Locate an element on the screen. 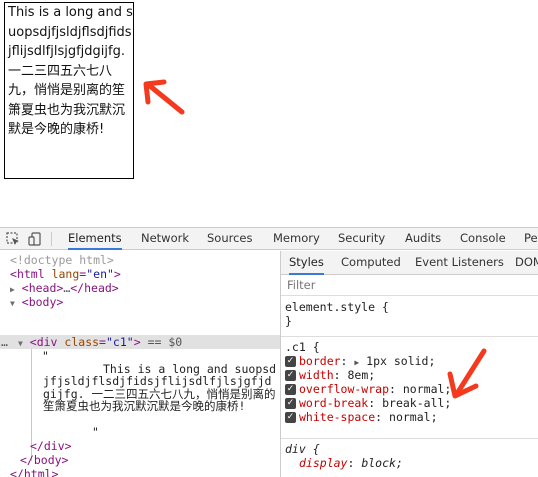 Image resolution: width=538 pixels, height=477 pixels. annotation-arrow-top is located at coordinates (164, 97).